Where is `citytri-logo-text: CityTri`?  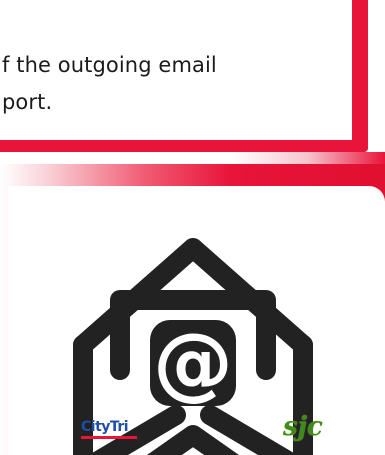 citytri-logo-text: CityTri is located at coordinates (105, 427).